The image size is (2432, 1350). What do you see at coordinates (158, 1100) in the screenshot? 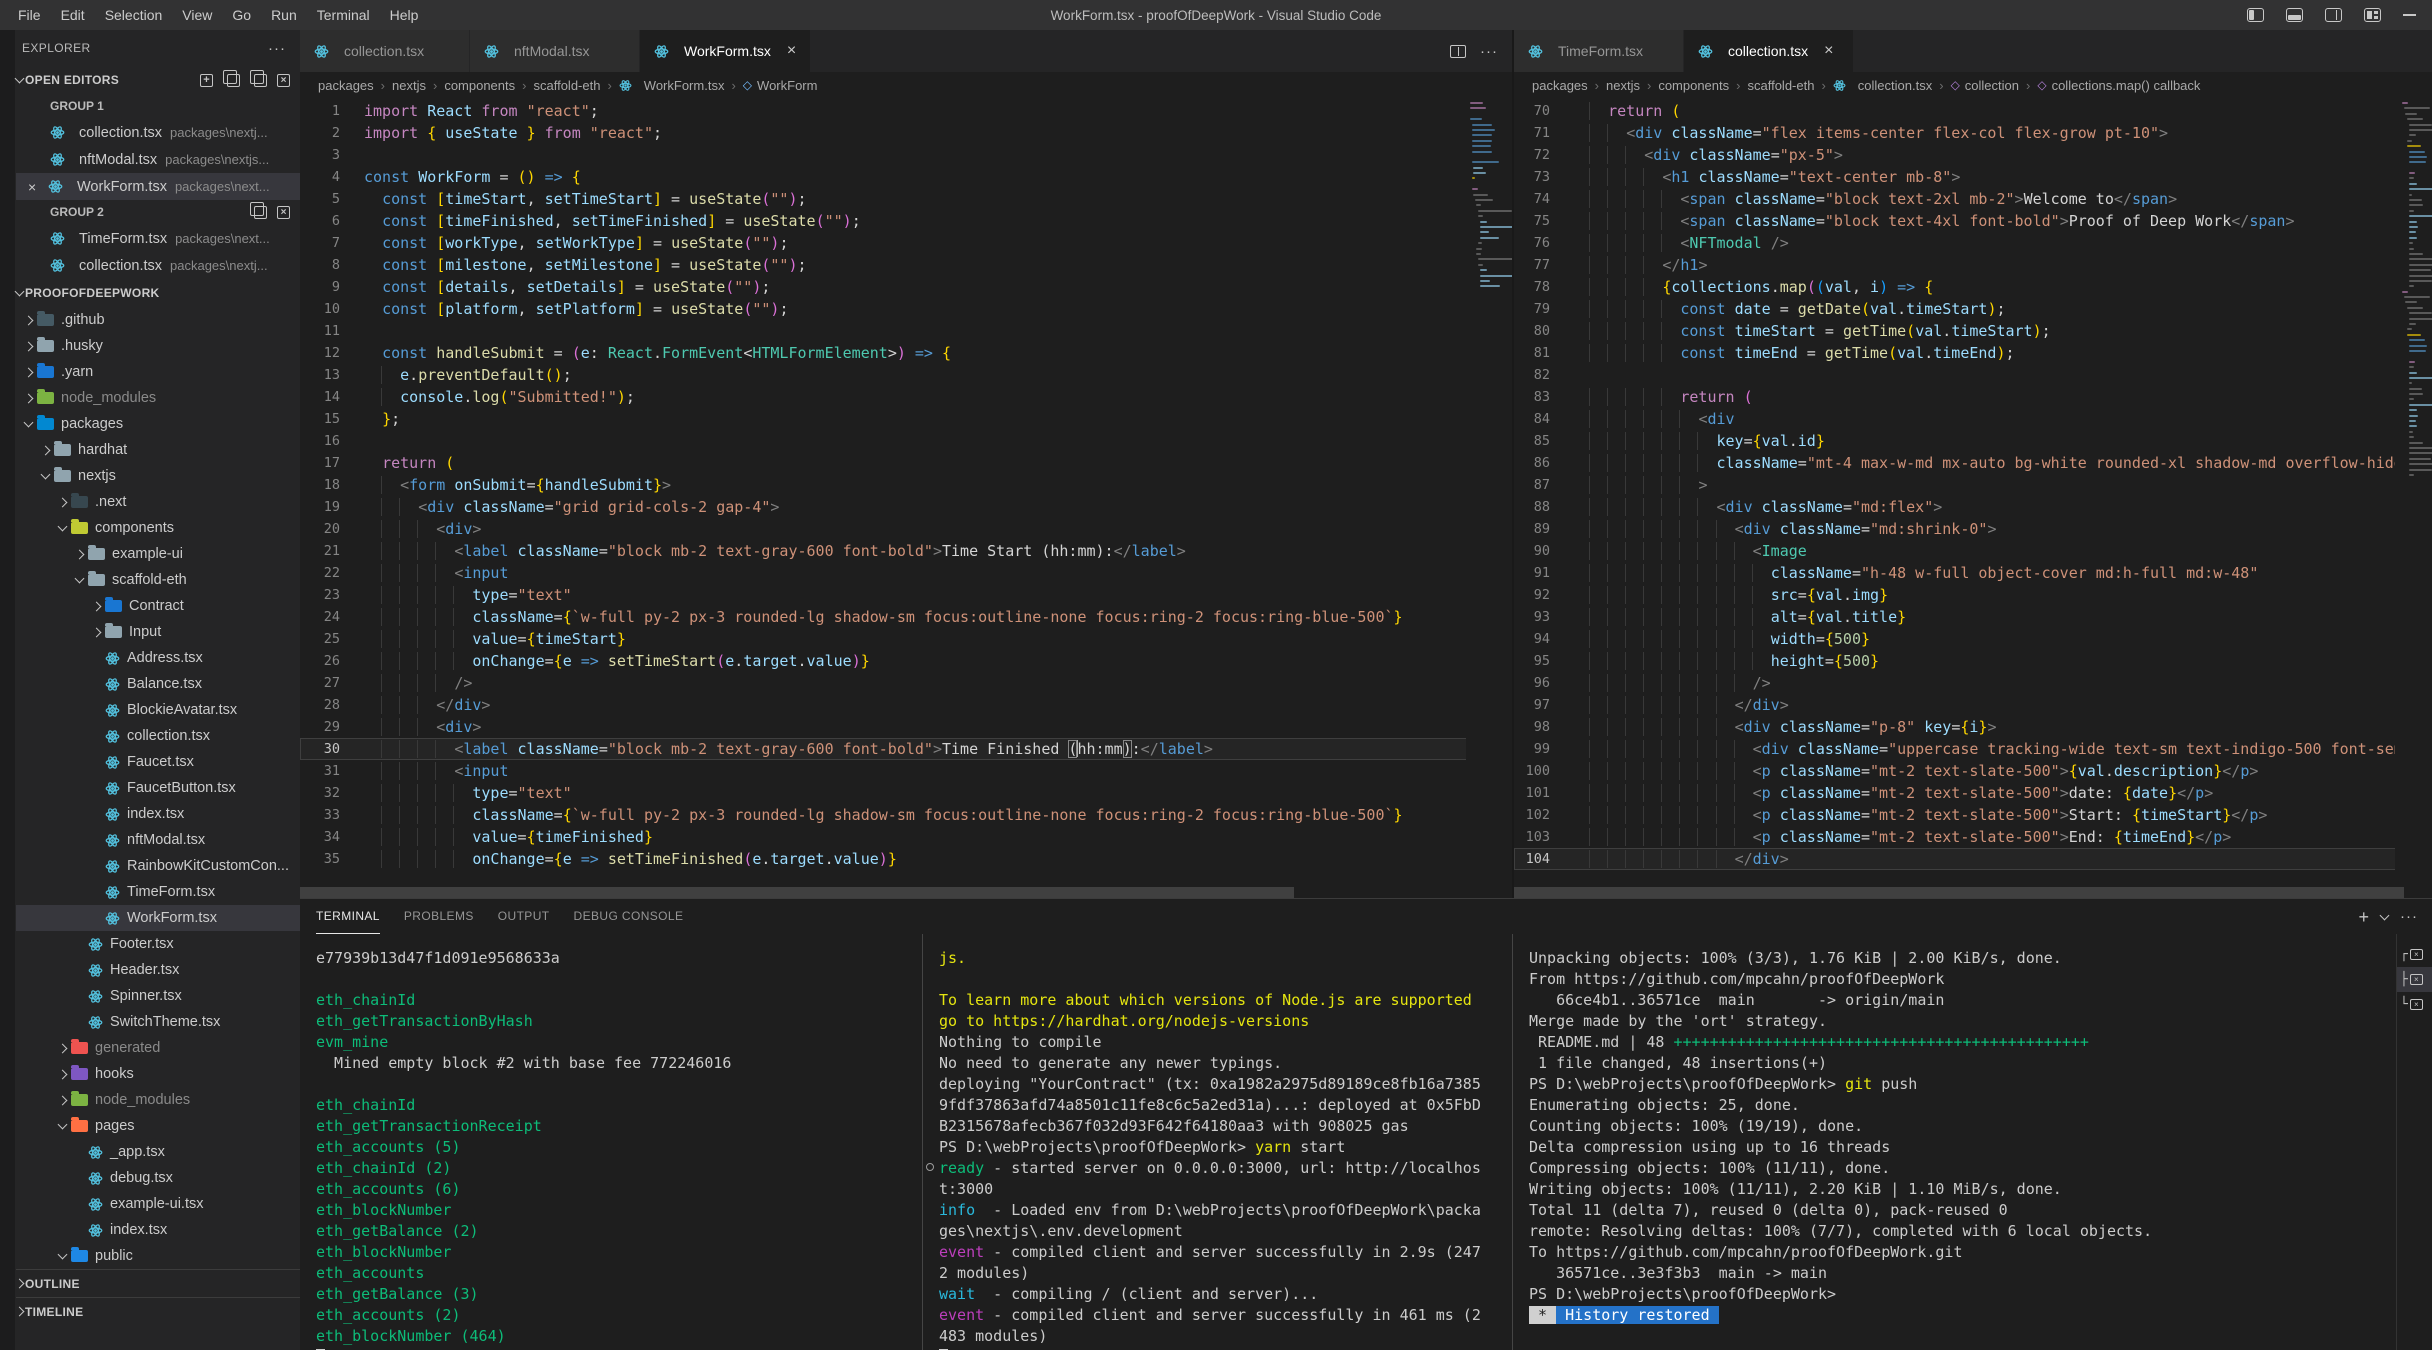
I see `tree-item-node_modules: node_modules` at bounding box center [158, 1100].